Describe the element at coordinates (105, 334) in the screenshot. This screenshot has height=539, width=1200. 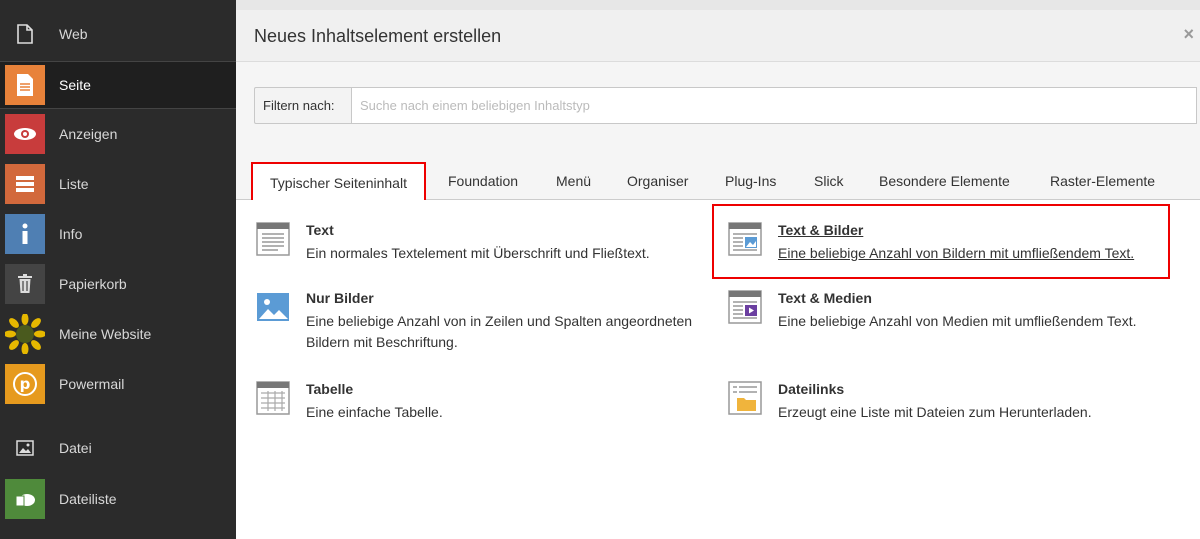
I see `sidebar-item-label: Meine Website` at that location.